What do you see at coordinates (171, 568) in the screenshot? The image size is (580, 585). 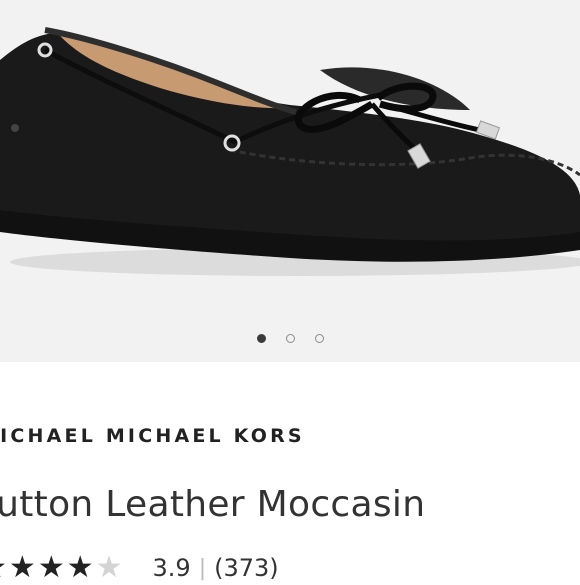 I see `rating-value: 3.9` at bounding box center [171, 568].